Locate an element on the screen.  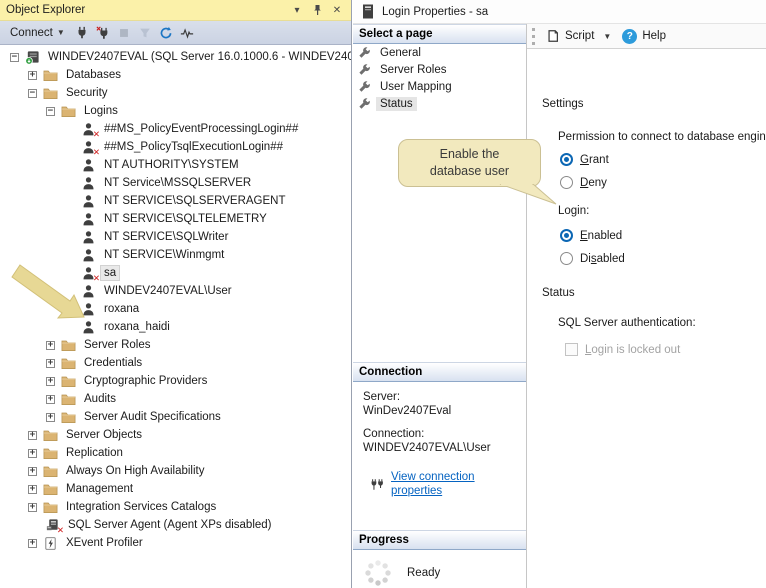
filter-icon is located at coordinates (145, 33).